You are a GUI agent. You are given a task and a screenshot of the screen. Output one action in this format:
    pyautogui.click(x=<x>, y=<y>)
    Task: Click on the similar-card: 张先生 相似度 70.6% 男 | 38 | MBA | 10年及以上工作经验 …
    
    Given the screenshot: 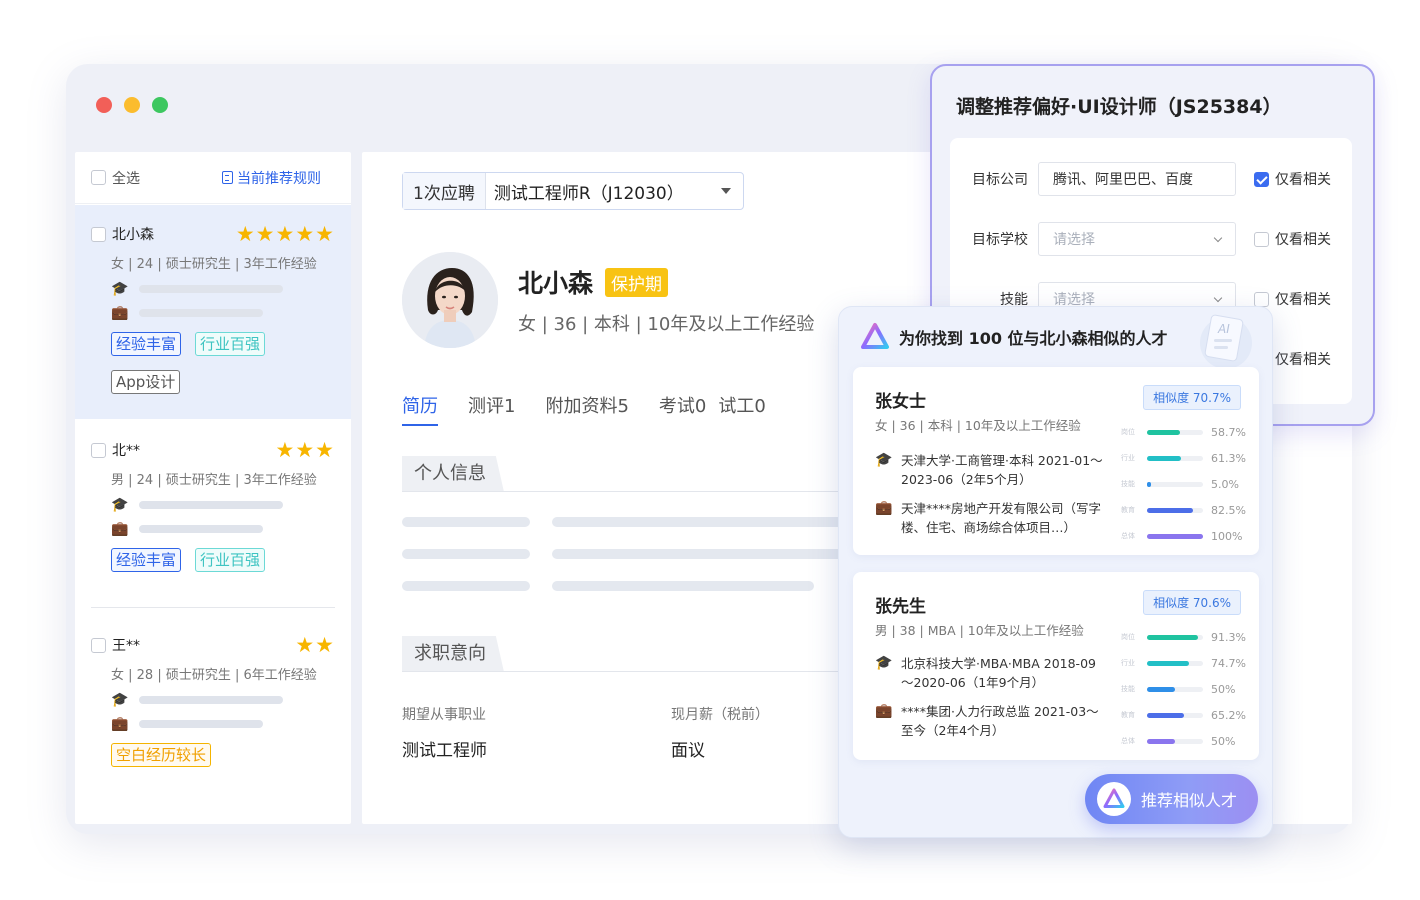 What is the action you would take?
    pyautogui.click(x=1056, y=666)
    